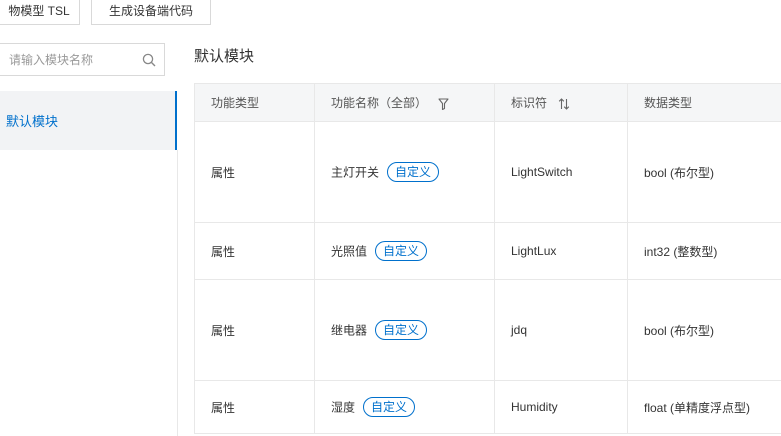 Image resolution: width=781 pixels, height=436 pixels. I want to click on table-header-row: 功能类型 功能名称（全部） 标识符 数据类型, so click(487, 102).